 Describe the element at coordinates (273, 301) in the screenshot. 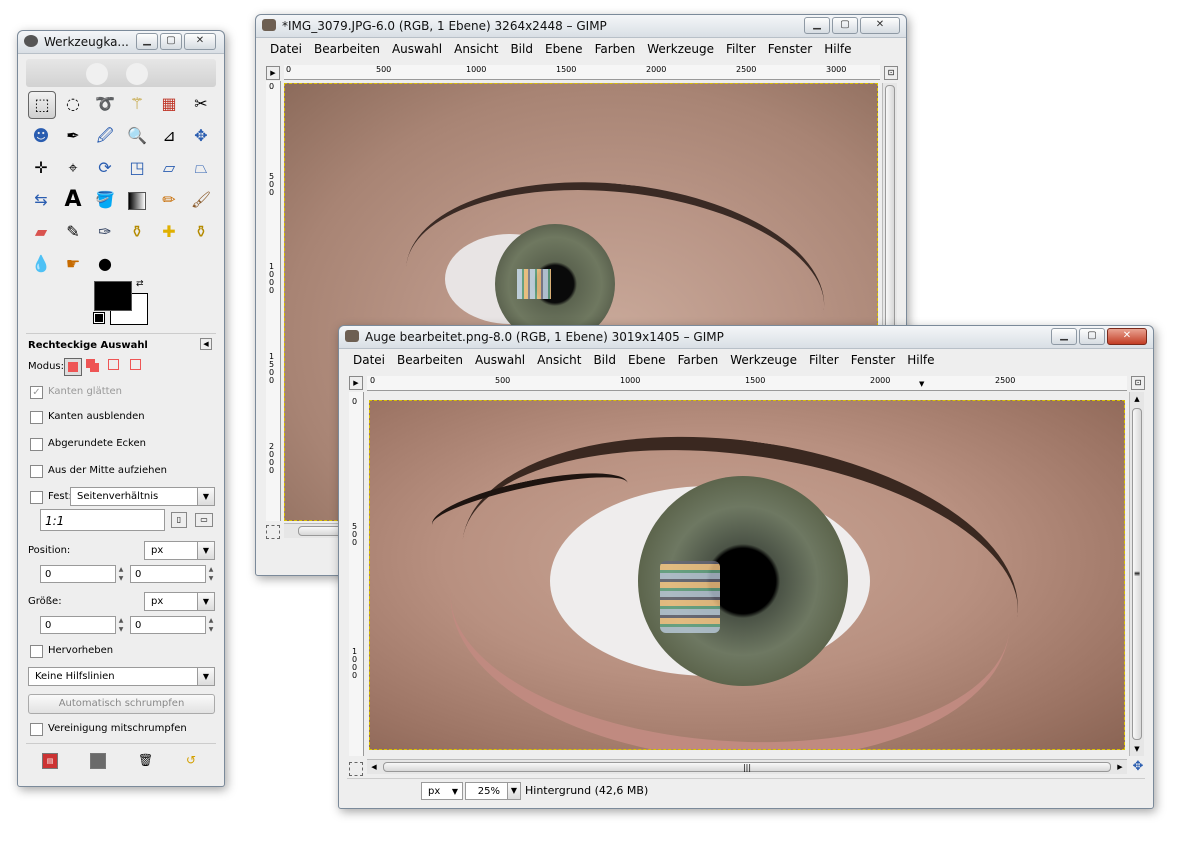

I see `ruler-left: 0 500 1000 1500 2000` at that location.